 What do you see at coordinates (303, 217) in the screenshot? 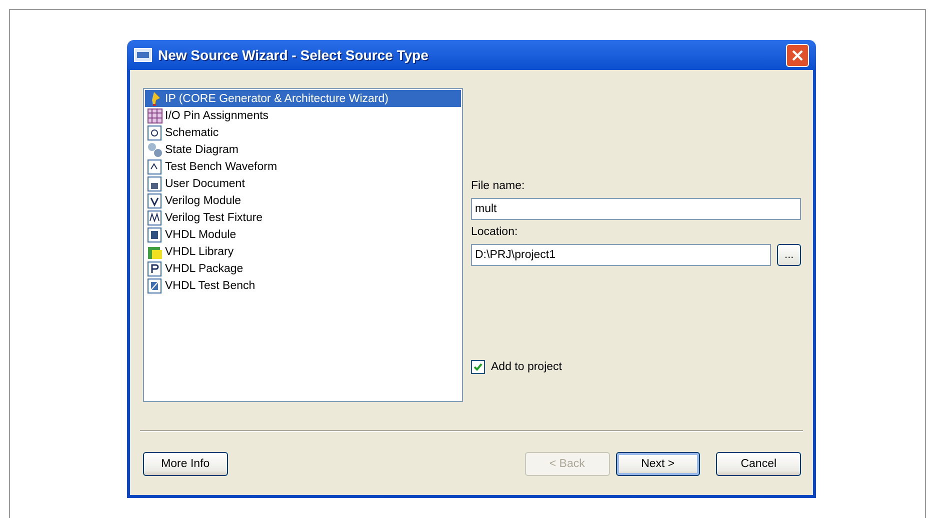
I see `list-item: Verilog Test Fixture` at bounding box center [303, 217].